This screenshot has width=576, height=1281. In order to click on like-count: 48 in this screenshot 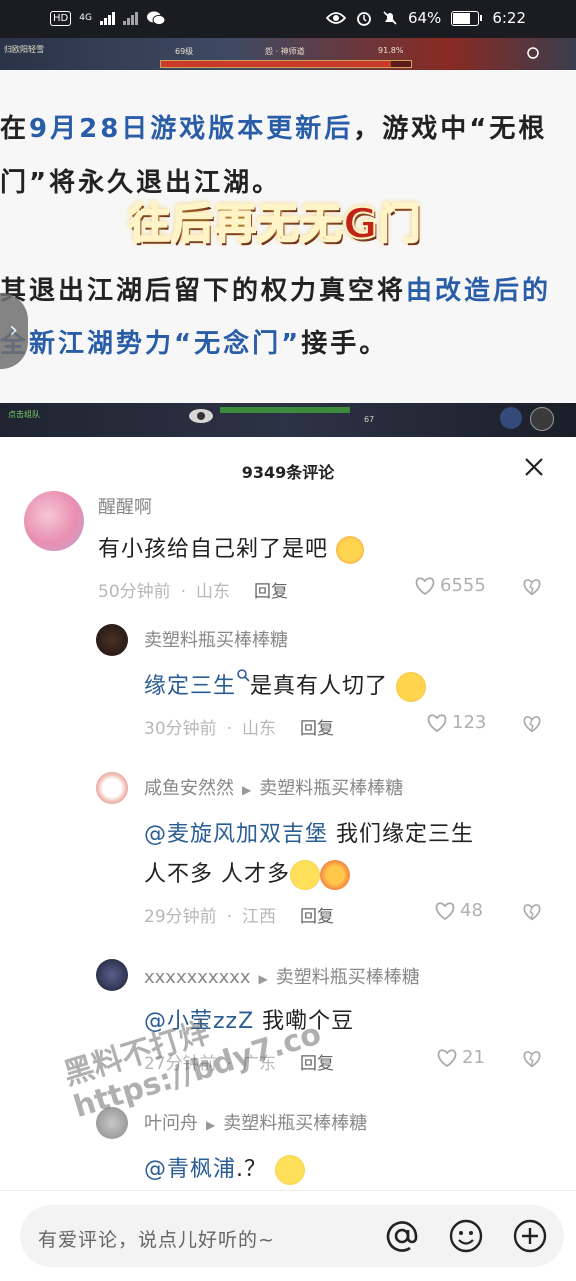, I will do `click(471, 910)`.